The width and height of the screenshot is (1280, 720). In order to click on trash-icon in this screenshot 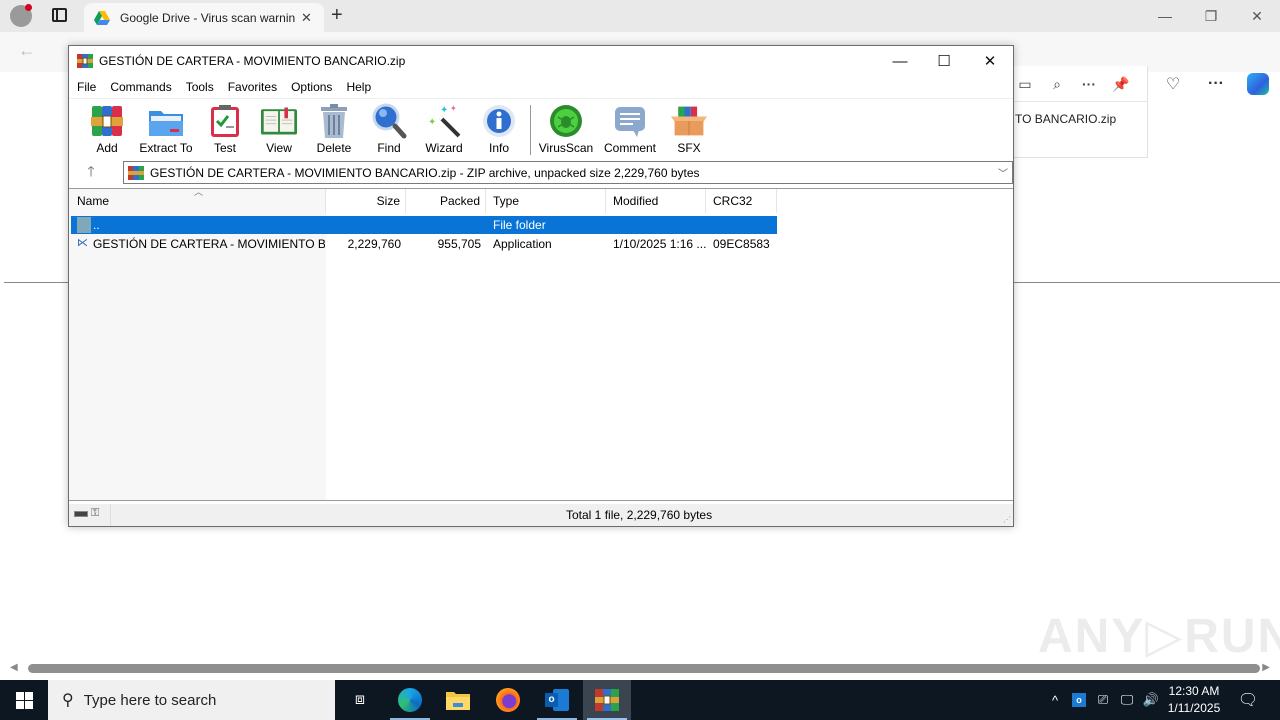, I will do `click(334, 121)`.